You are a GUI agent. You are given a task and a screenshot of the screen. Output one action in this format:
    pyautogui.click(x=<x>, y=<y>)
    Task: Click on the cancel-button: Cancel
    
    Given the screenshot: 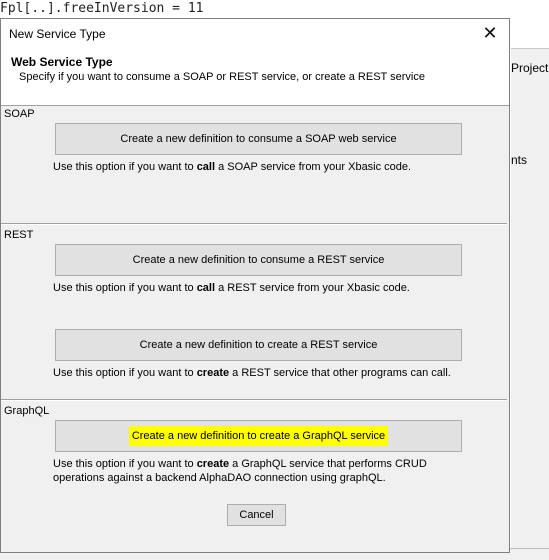 What is the action you would take?
    pyautogui.click(x=256, y=515)
    